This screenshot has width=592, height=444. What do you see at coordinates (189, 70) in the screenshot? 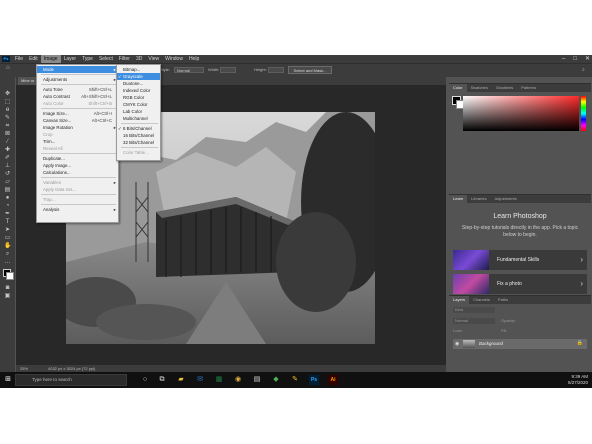
I see `style-select: Normal` at bounding box center [189, 70].